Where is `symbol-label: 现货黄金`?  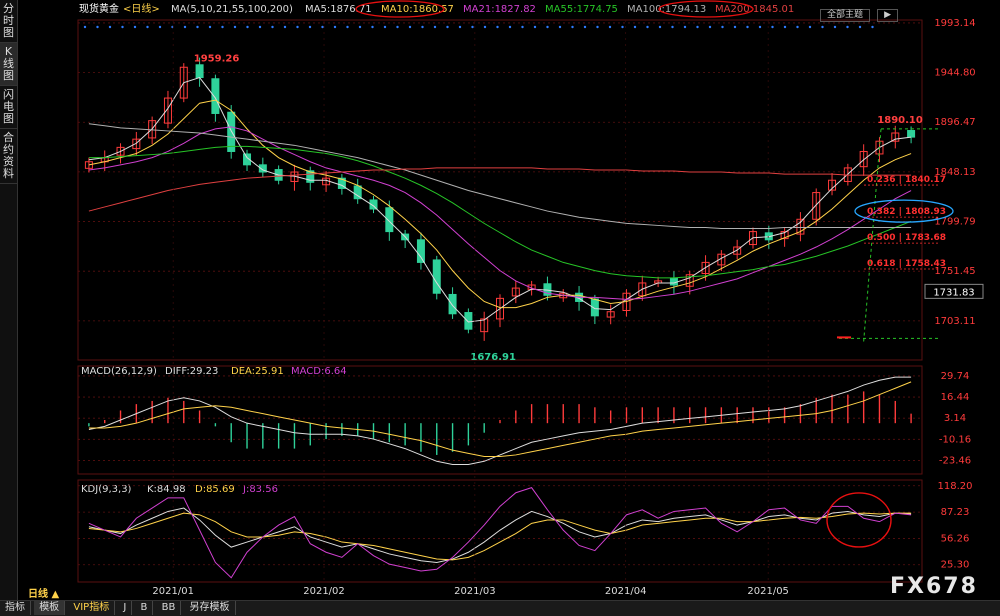 symbol-label: 现货黄金 is located at coordinates (99, 8).